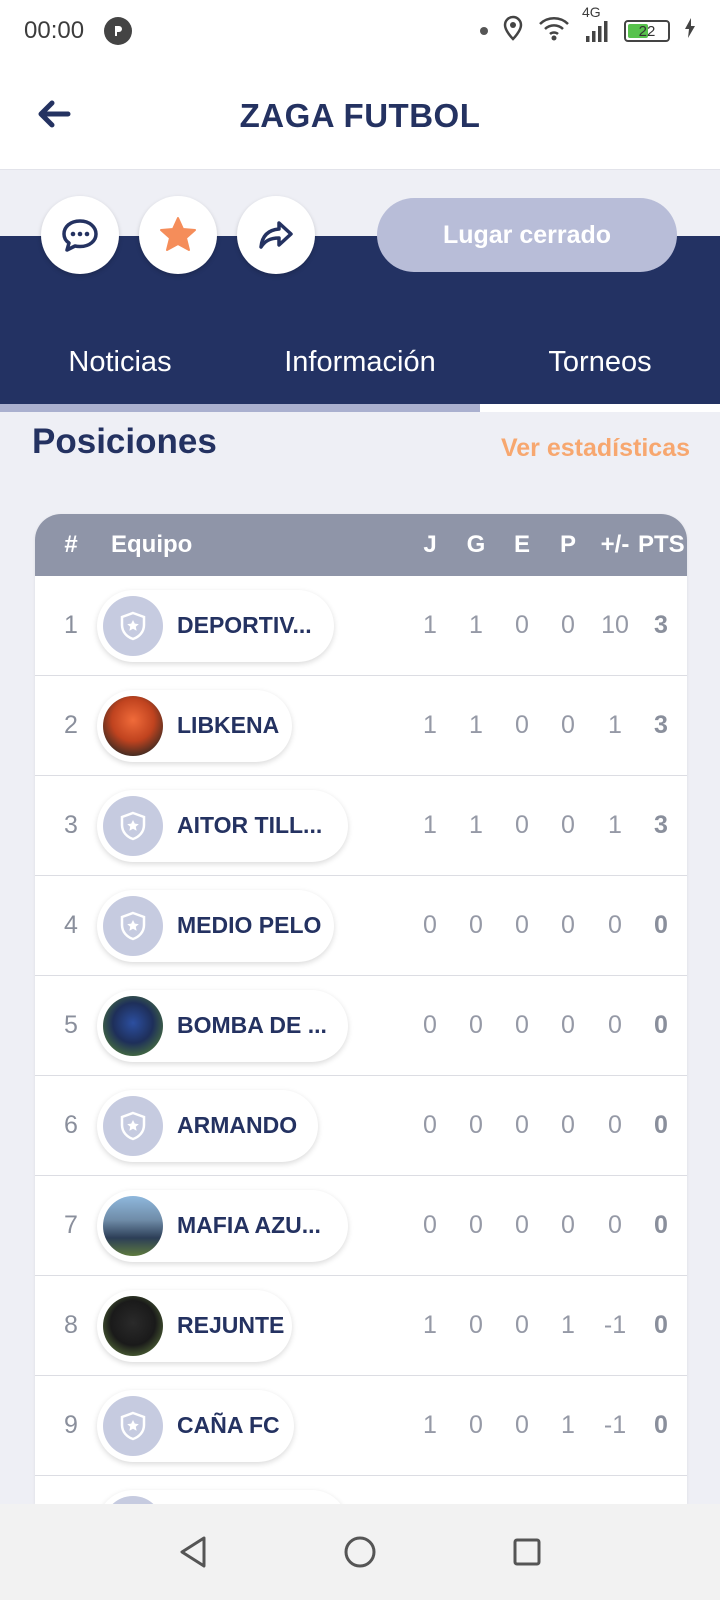 The image size is (720, 1600). What do you see at coordinates (71, 825) in the screenshot?
I see `row-rank: 3` at bounding box center [71, 825].